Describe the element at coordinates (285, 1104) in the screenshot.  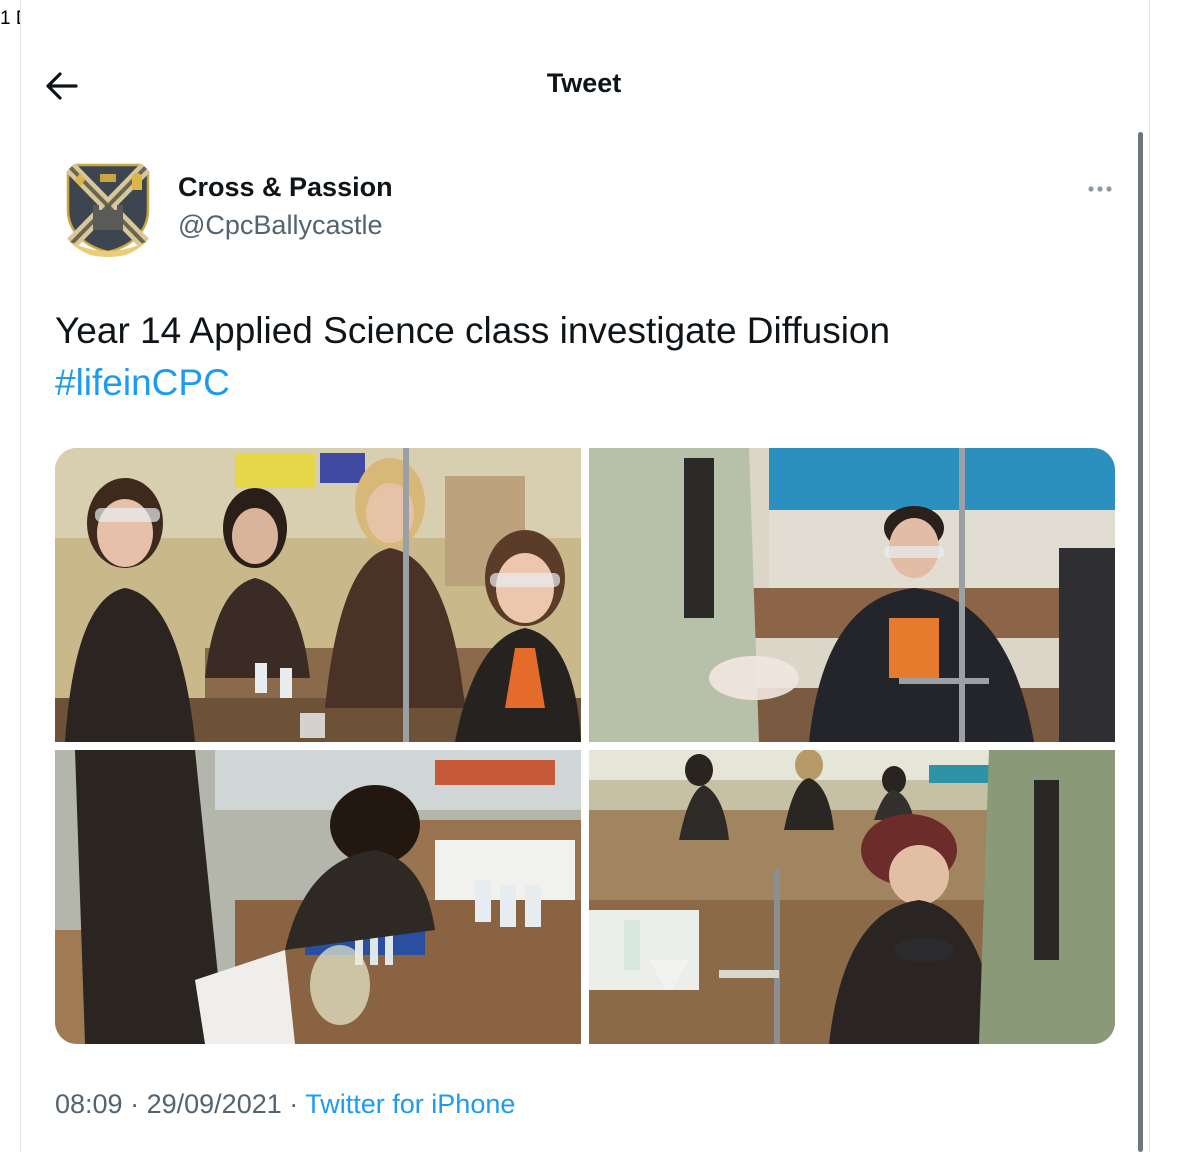
I see `tweet-metadata: 08:09 · 29/09/2021 · Twitter for iPhone` at that location.